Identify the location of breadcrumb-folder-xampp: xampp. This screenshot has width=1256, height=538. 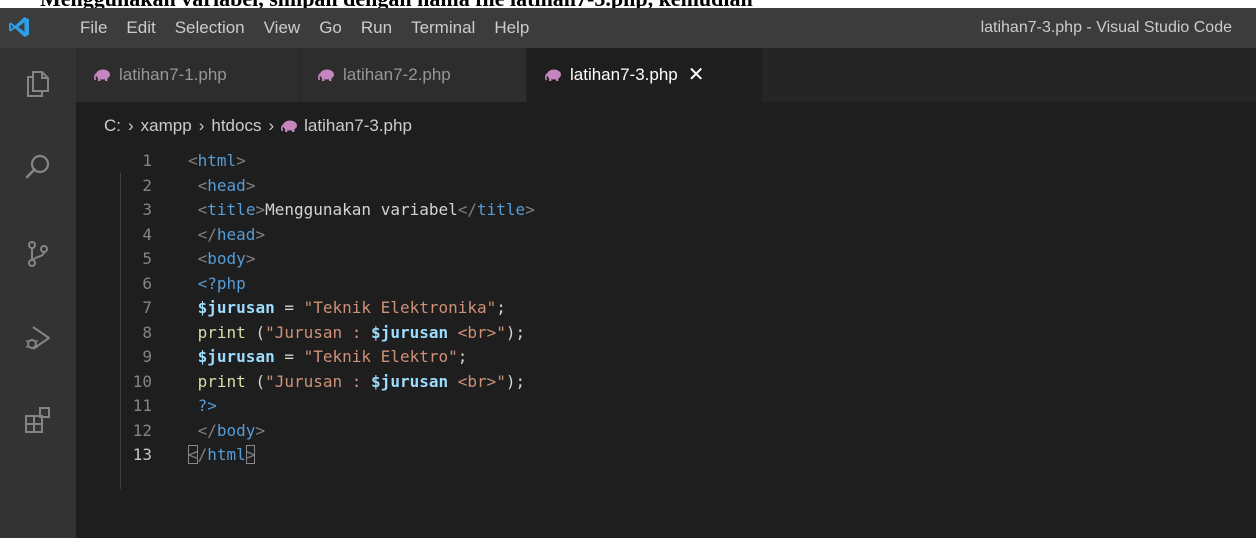
(166, 126).